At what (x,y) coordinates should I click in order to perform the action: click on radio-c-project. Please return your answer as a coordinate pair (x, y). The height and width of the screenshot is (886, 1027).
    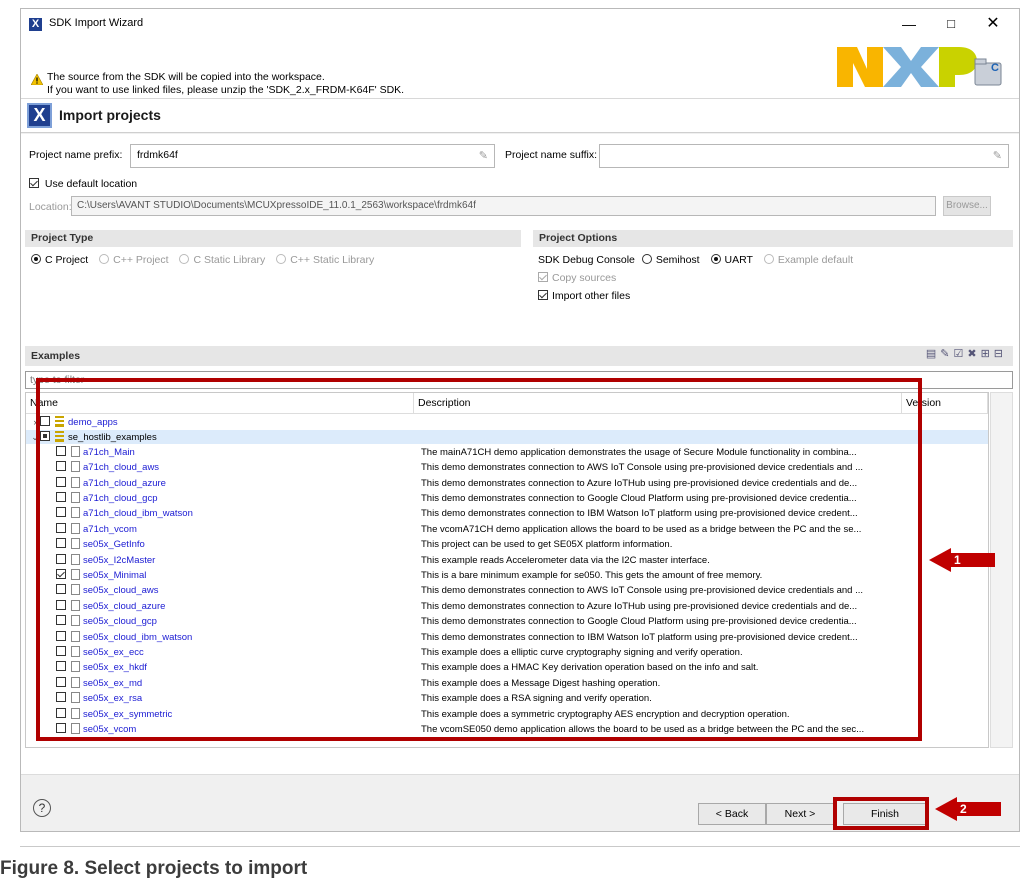
    Looking at the image, I should click on (36, 259).